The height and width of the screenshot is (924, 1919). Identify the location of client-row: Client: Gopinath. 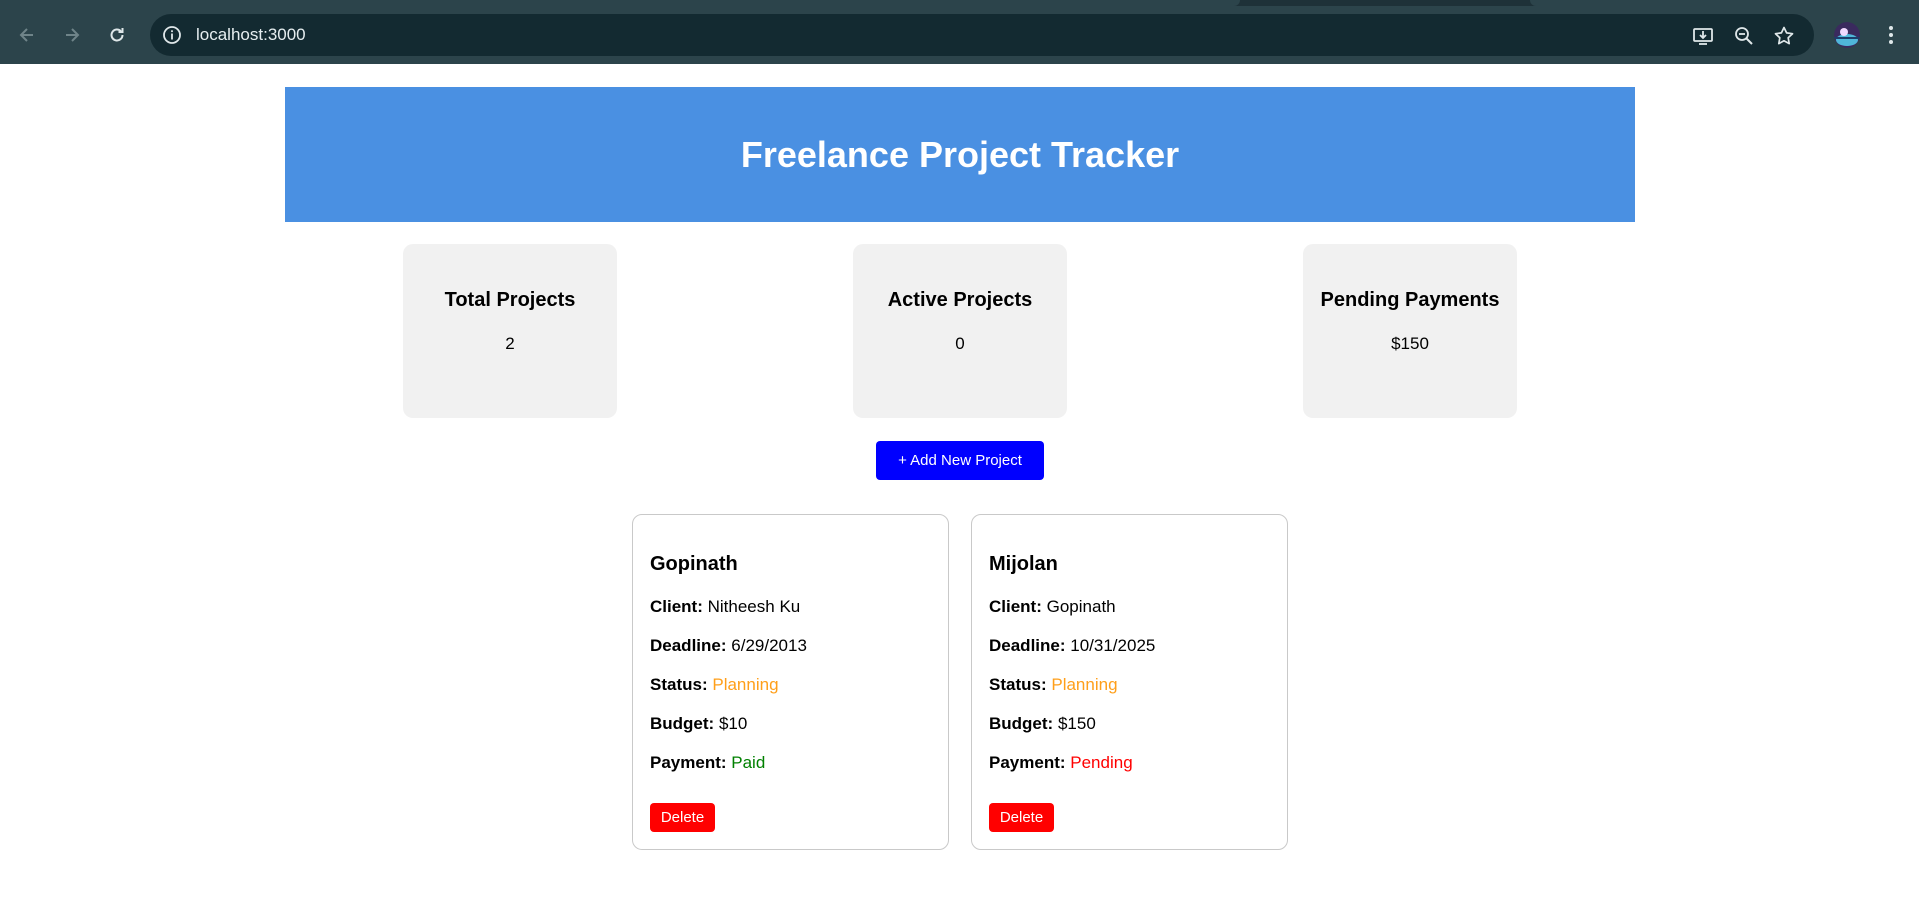
(1052, 606).